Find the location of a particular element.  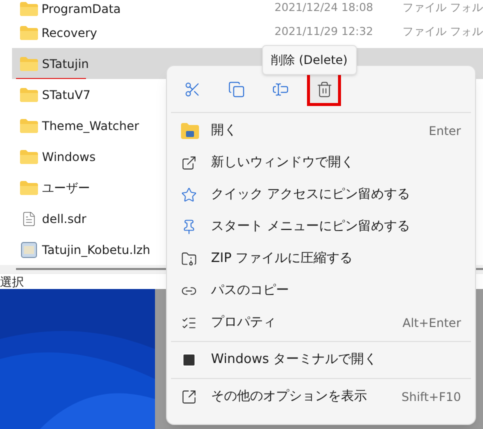

modified-date: 2021/11/29 12:32 is located at coordinates (324, 32).